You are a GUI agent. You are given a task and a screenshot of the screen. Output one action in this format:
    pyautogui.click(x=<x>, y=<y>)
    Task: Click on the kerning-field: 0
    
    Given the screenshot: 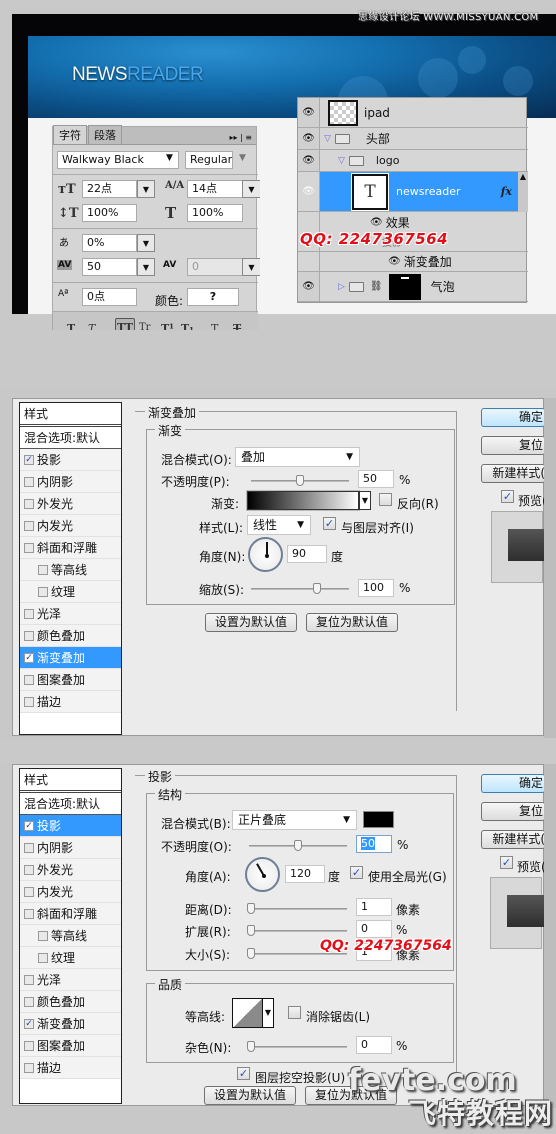 What is the action you would take?
    pyautogui.click(x=215, y=267)
    